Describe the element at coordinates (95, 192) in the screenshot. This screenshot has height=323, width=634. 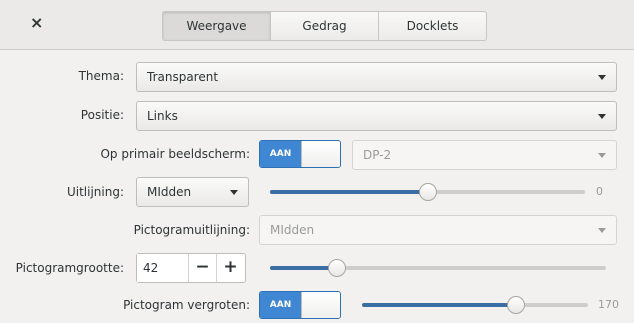
I see `alignment-label: Uitlijning:` at that location.